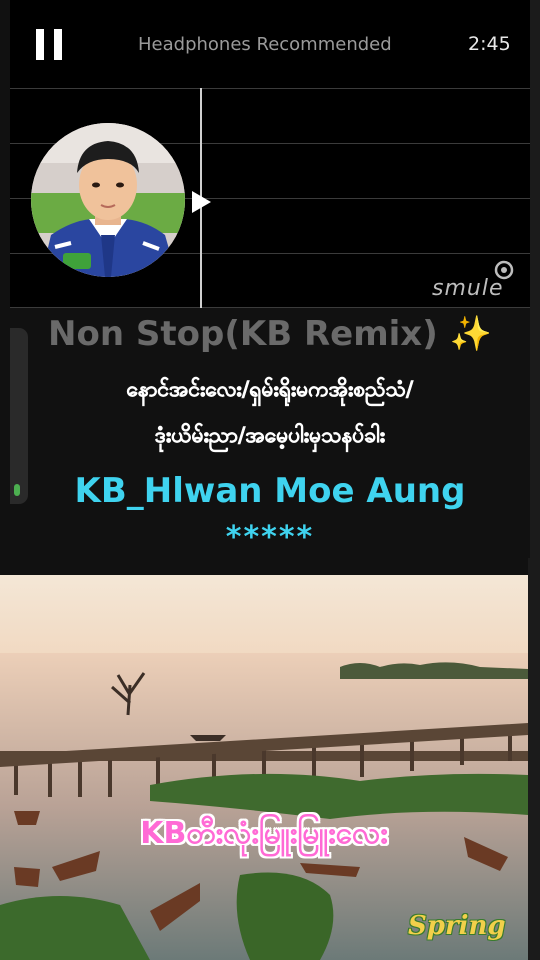  What do you see at coordinates (468, 288) in the screenshot?
I see `smule-logo-text: smule` at bounding box center [468, 288].